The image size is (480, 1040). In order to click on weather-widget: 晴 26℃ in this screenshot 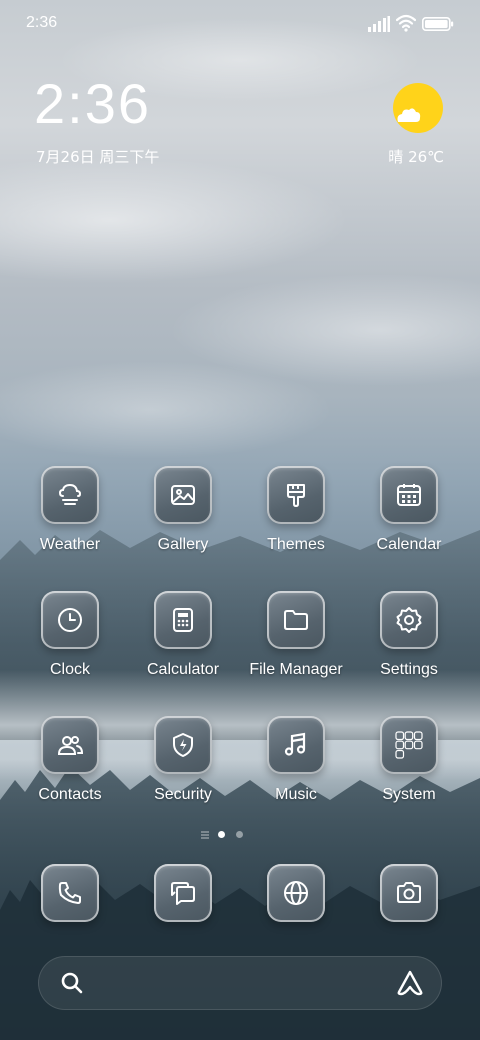, I will do `click(404, 127)`.